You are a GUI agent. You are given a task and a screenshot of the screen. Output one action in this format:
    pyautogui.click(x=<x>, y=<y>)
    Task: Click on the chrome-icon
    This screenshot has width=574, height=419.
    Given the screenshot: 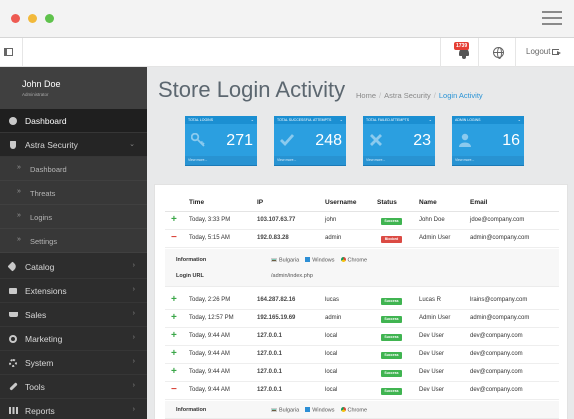 What is the action you would take?
    pyautogui.click(x=343, y=259)
    